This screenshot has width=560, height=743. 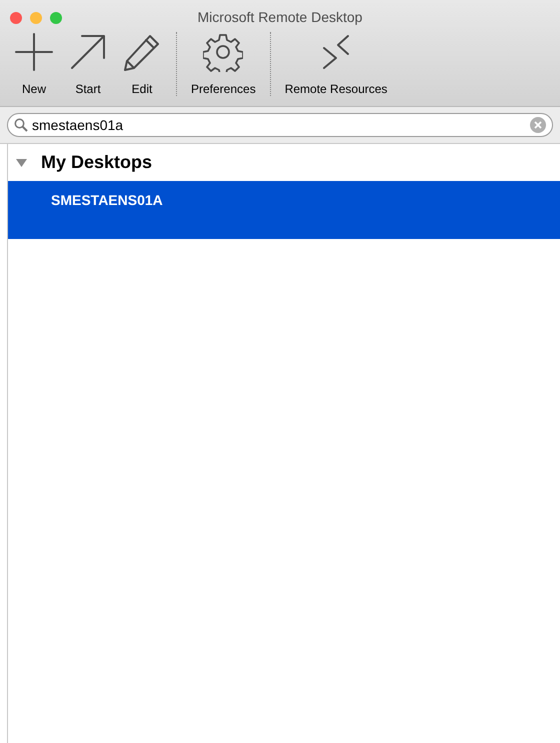 I want to click on arrow-icon, so click(x=88, y=52).